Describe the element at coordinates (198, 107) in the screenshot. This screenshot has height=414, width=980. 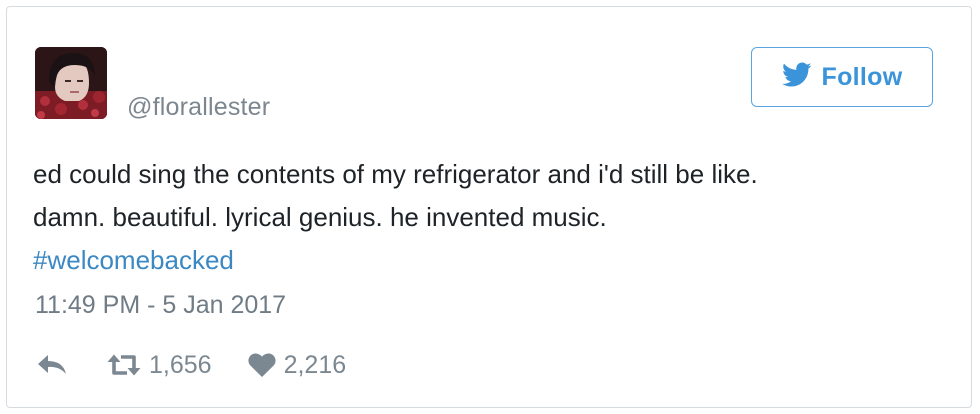
I see `user-handle: @florallester` at that location.